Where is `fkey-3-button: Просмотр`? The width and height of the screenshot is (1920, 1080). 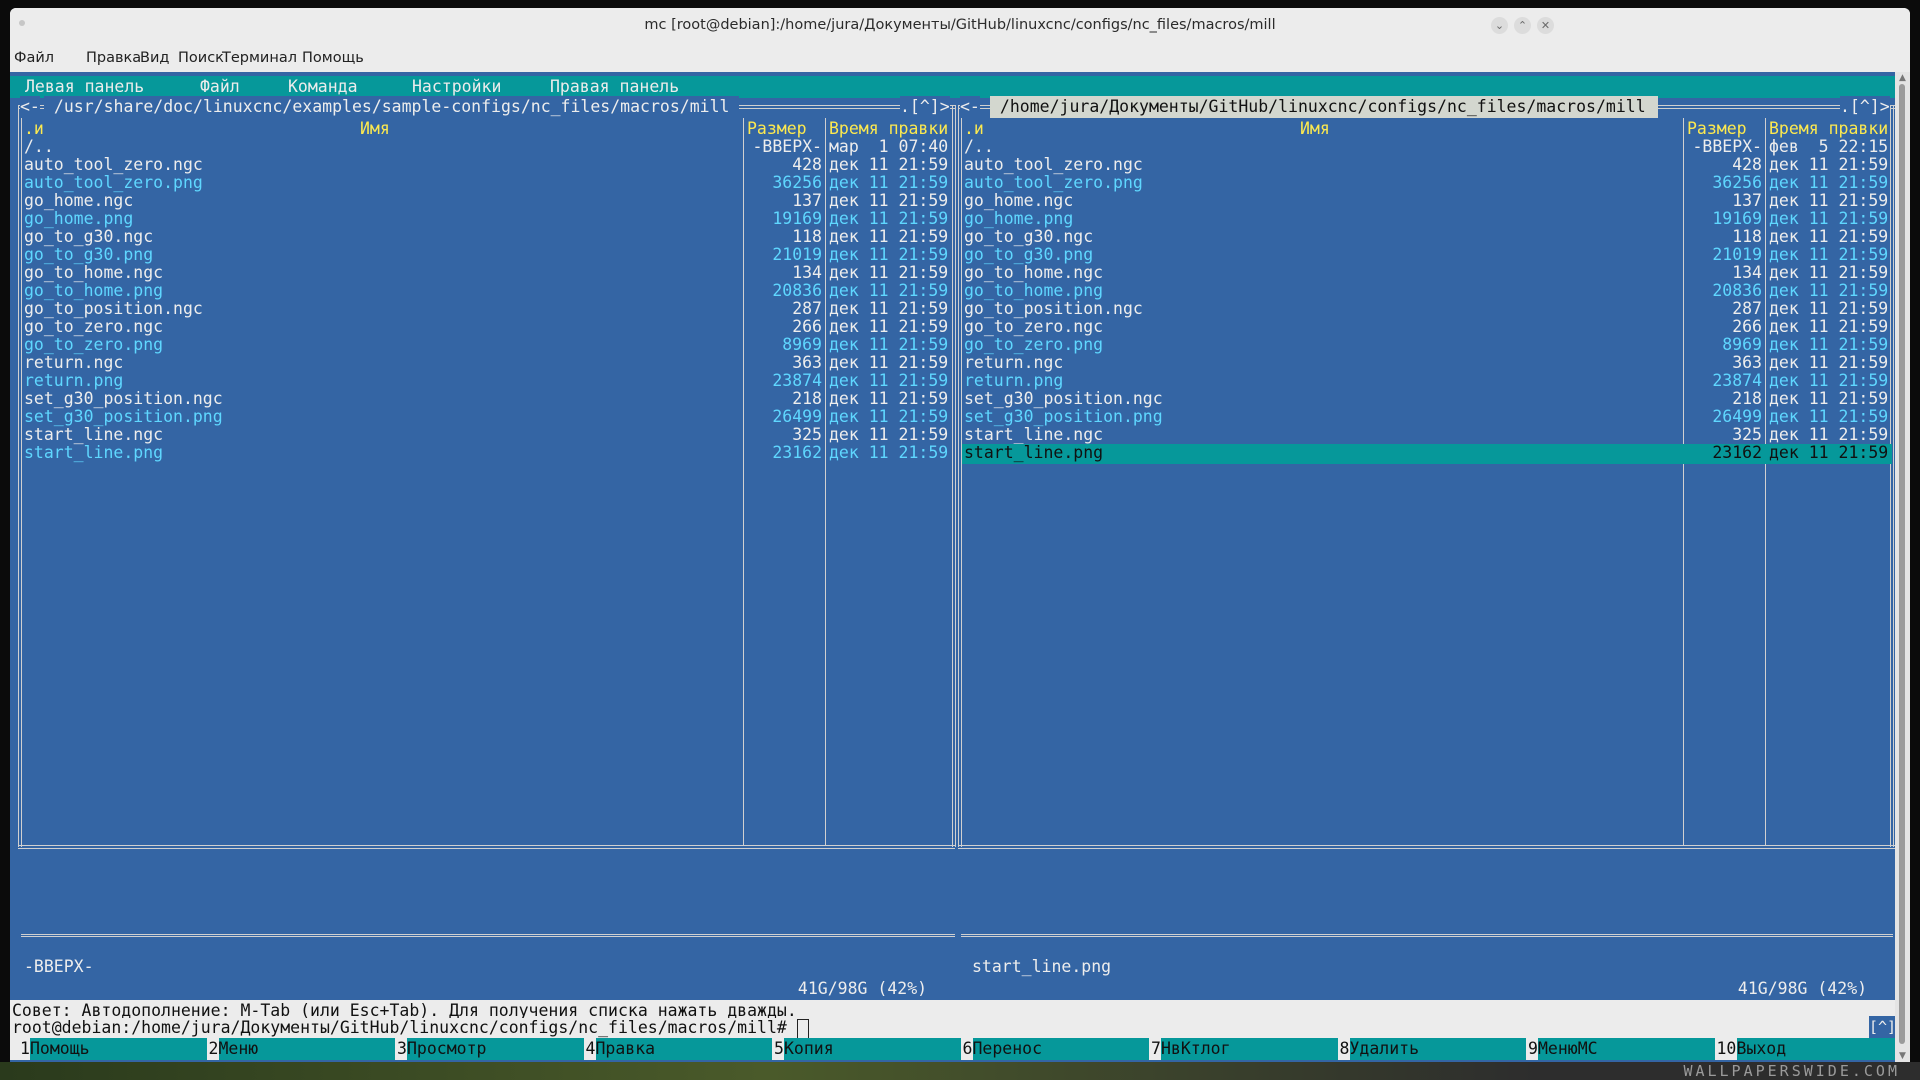
fkey-3-button: Просмотр is located at coordinates (495, 1049).